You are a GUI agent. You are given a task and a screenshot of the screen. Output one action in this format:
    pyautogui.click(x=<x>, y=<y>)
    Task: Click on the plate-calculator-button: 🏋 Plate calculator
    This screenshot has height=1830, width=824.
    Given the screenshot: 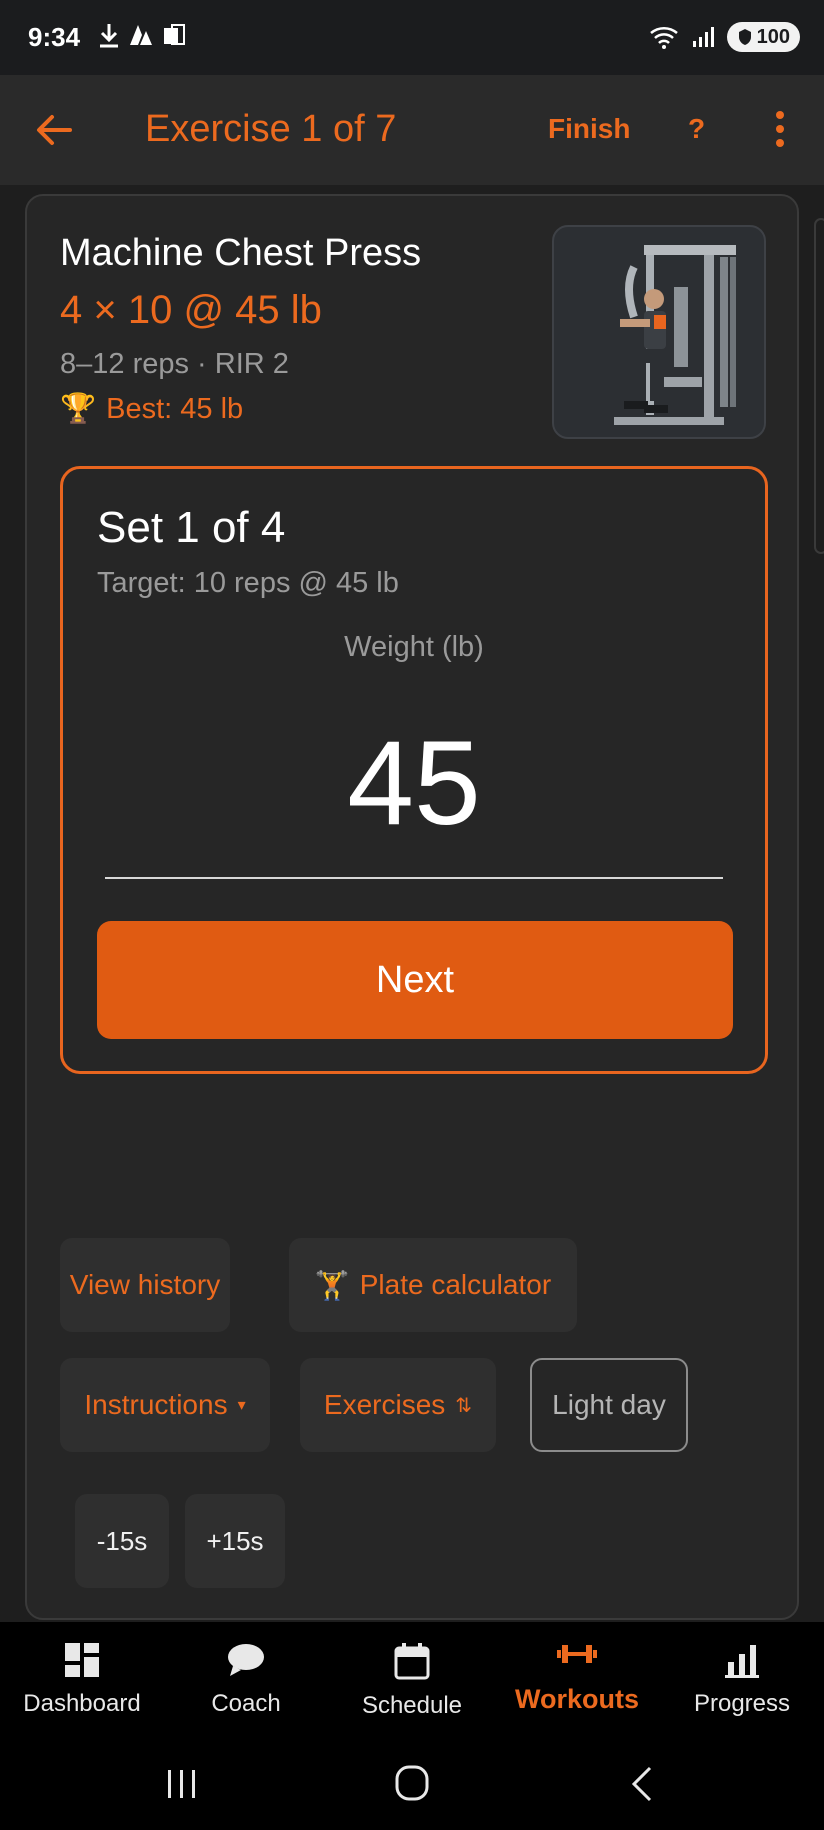 What is the action you would take?
    pyautogui.click(x=433, y=1285)
    